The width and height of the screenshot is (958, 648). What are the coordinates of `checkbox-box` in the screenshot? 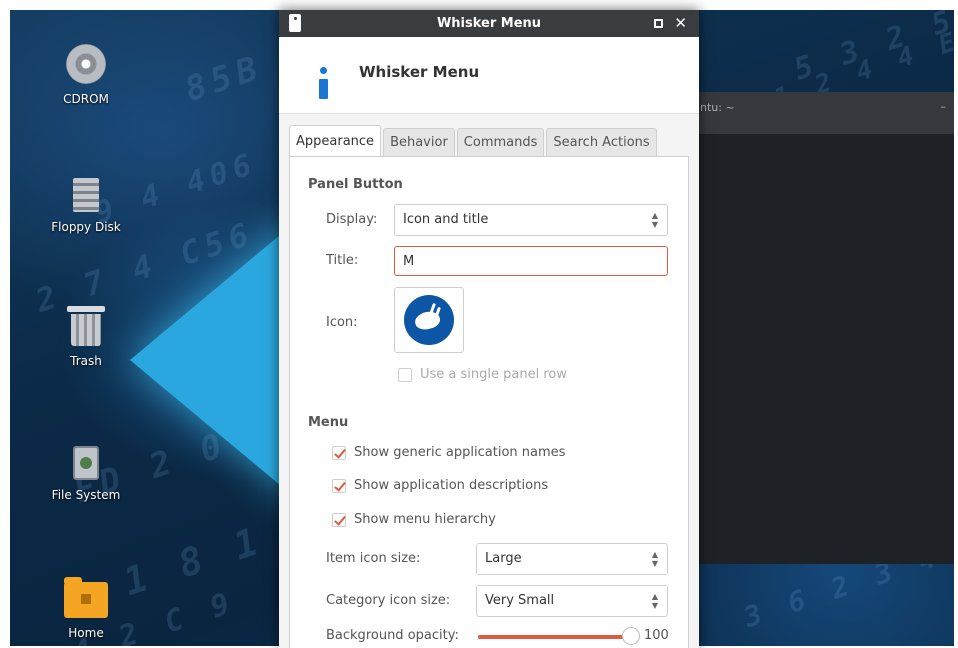 It's located at (405, 374).